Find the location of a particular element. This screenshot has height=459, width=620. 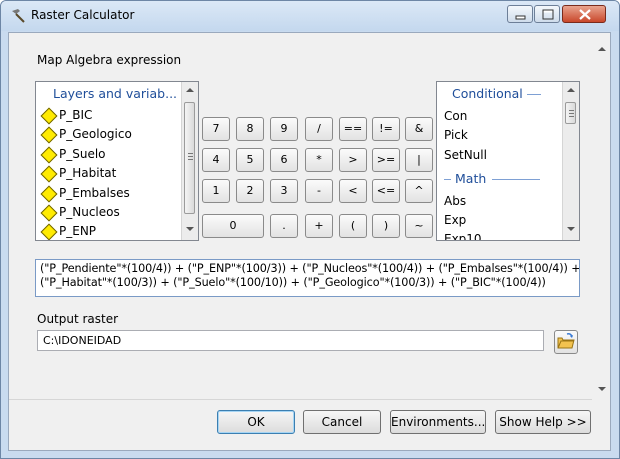

close-button is located at coordinates (584, 14).